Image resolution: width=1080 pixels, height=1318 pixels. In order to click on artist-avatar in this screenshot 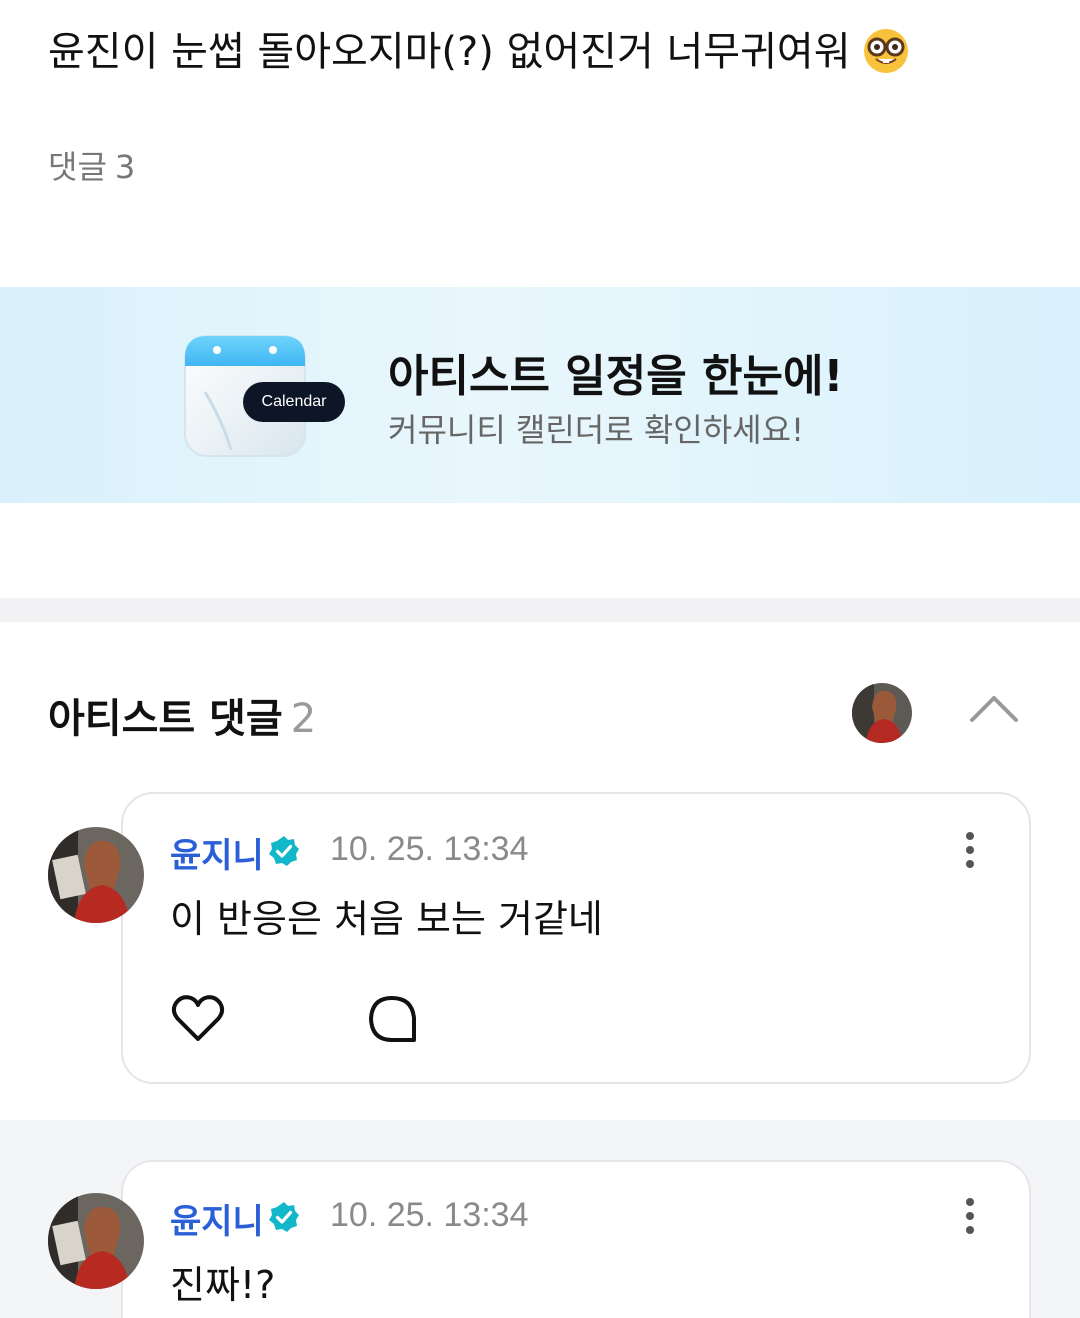, I will do `click(882, 713)`.